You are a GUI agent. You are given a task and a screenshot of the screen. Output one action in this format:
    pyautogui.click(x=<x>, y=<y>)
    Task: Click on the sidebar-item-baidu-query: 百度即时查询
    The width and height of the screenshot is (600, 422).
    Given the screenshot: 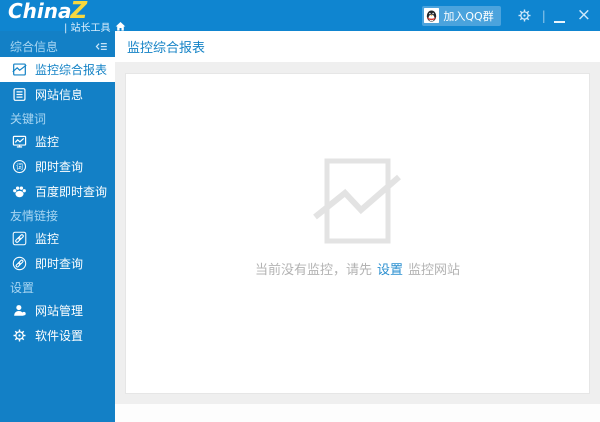 What is the action you would take?
    pyautogui.click(x=57, y=191)
    